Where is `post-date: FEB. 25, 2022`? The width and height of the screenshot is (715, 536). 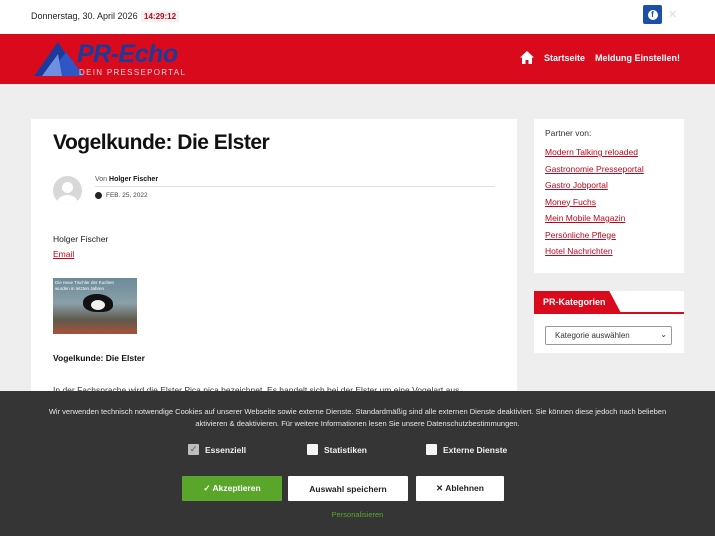
post-date: FEB. 25, 2022 is located at coordinates (121, 195).